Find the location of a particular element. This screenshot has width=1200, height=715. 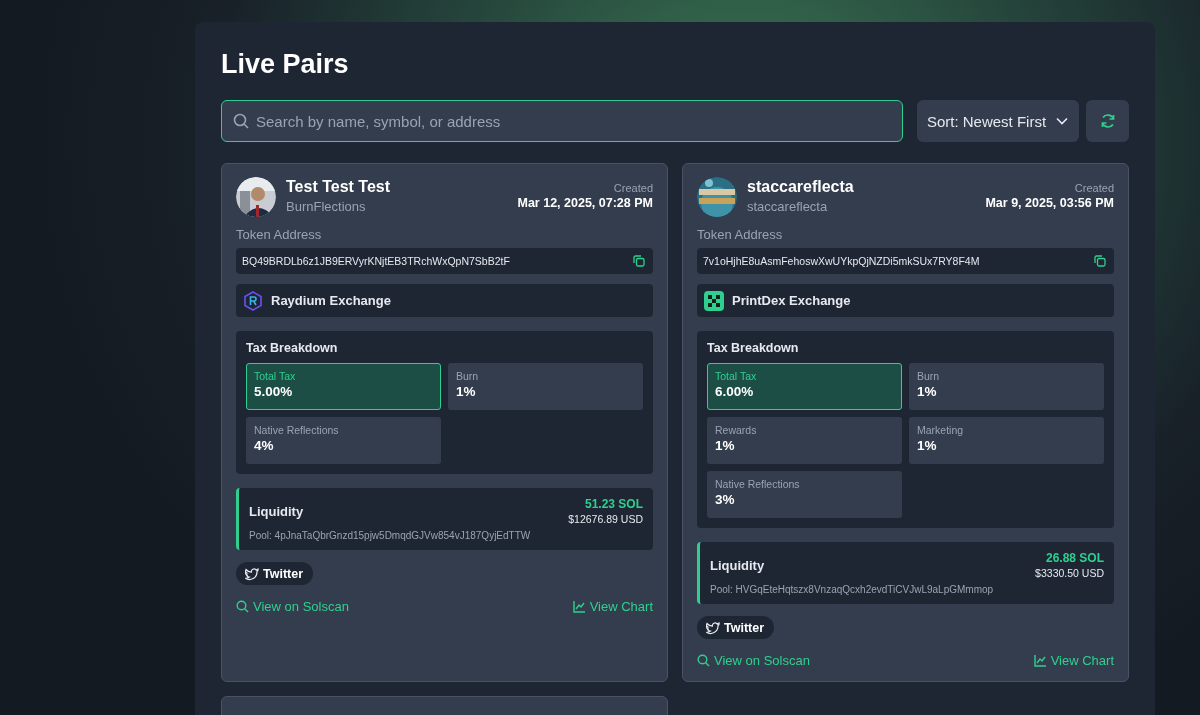

token-symbol: staccareflecta is located at coordinates (788, 207).